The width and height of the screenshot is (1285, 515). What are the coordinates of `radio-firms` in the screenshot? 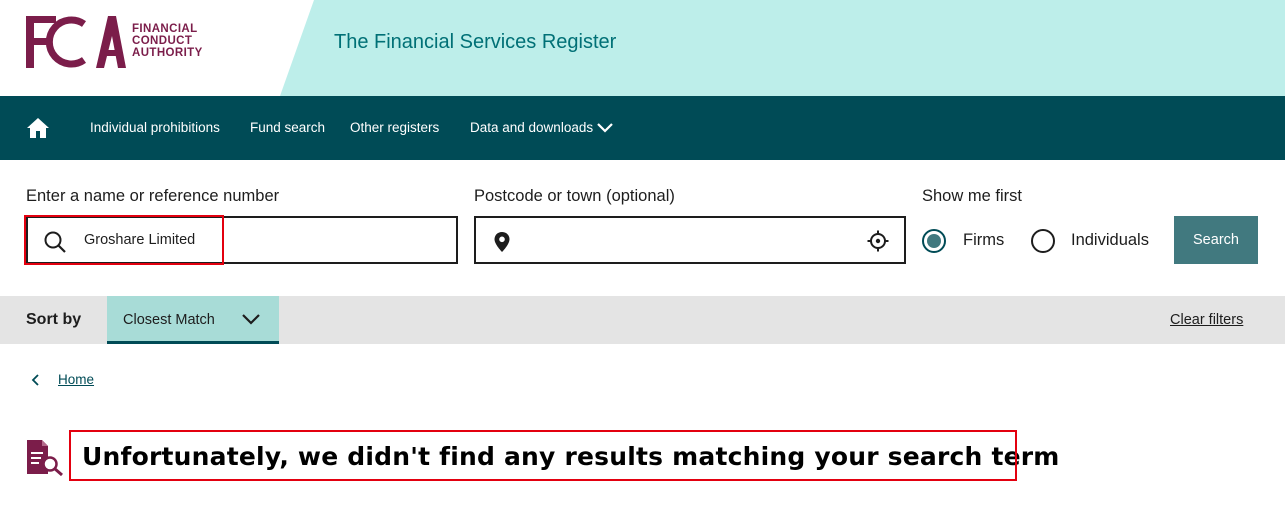 It's located at (934, 241).